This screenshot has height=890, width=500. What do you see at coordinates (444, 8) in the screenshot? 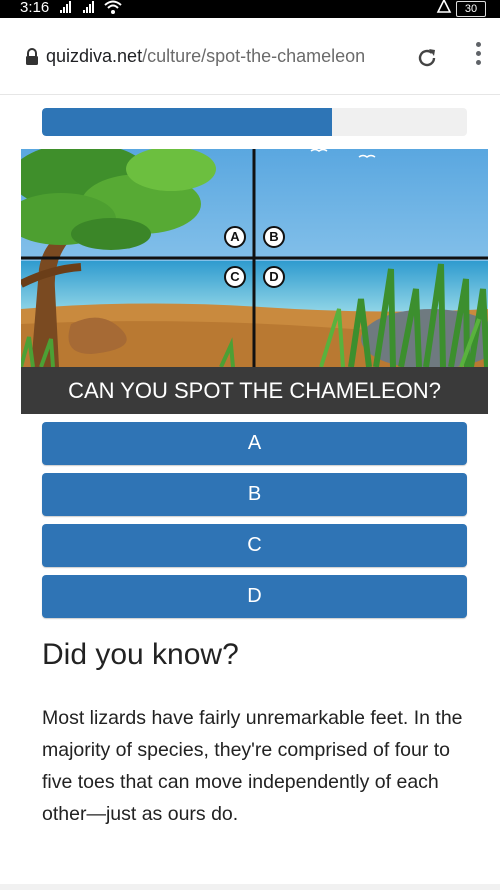
I see `notification-icon` at bounding box center [444, 8].